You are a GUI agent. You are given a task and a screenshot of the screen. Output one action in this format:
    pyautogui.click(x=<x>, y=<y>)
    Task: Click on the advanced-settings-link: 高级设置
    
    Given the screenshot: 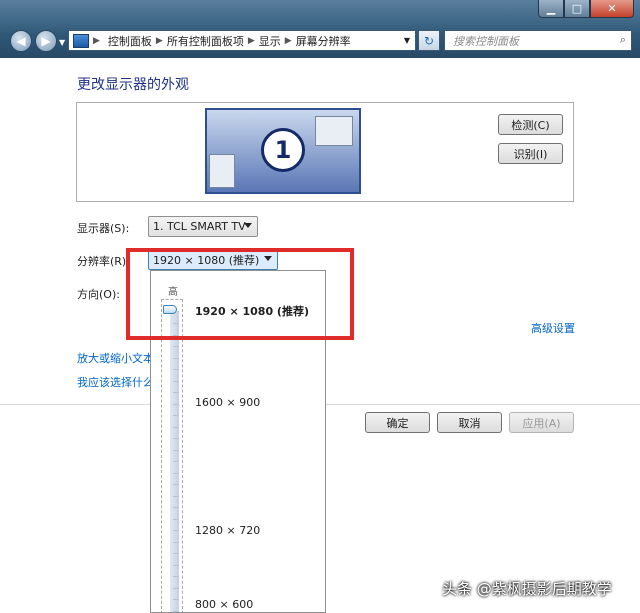 What is the action you would take?
    pyautogui.click(x=553, y=328)
    